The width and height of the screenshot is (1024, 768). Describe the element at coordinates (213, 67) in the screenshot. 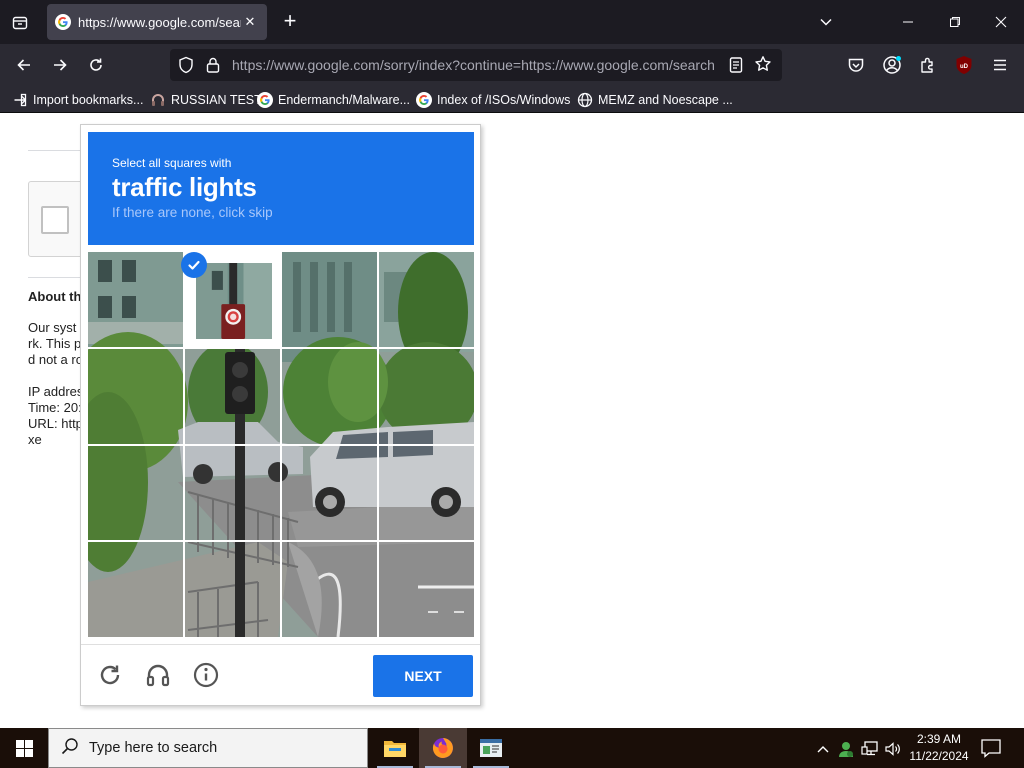

I see `lock-icon` at that location.